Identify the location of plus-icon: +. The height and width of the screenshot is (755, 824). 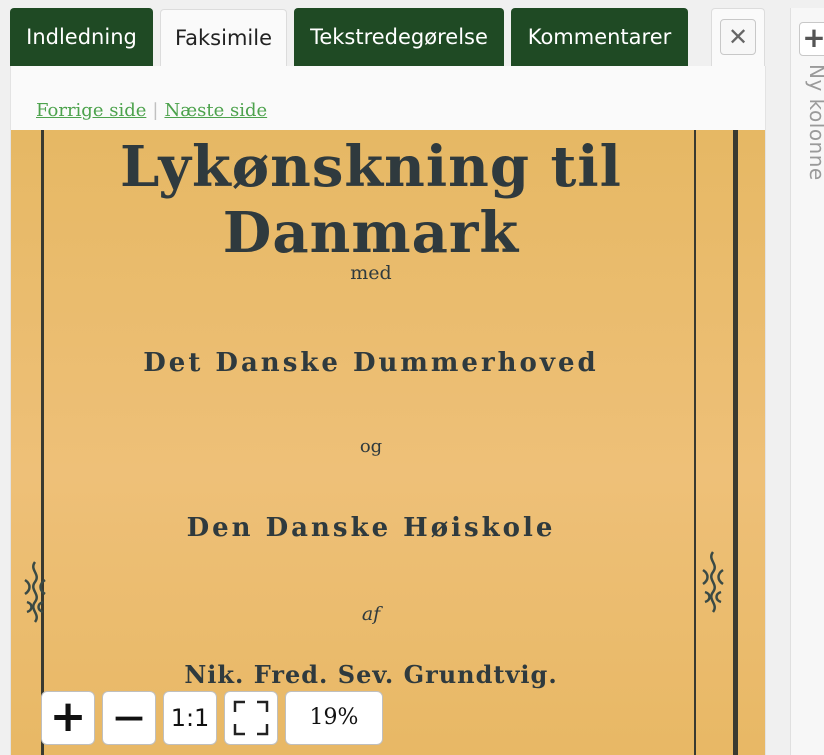
(811, 39).